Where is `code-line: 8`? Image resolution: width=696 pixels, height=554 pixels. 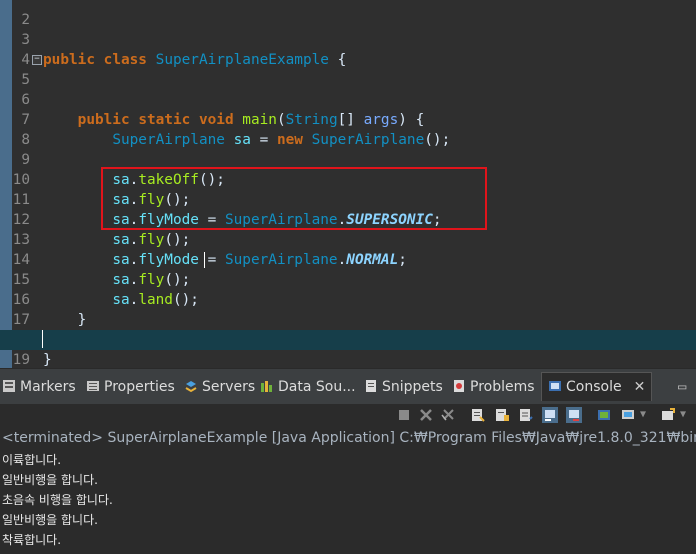
code-line: 8 is located at coordinates (348, 129).